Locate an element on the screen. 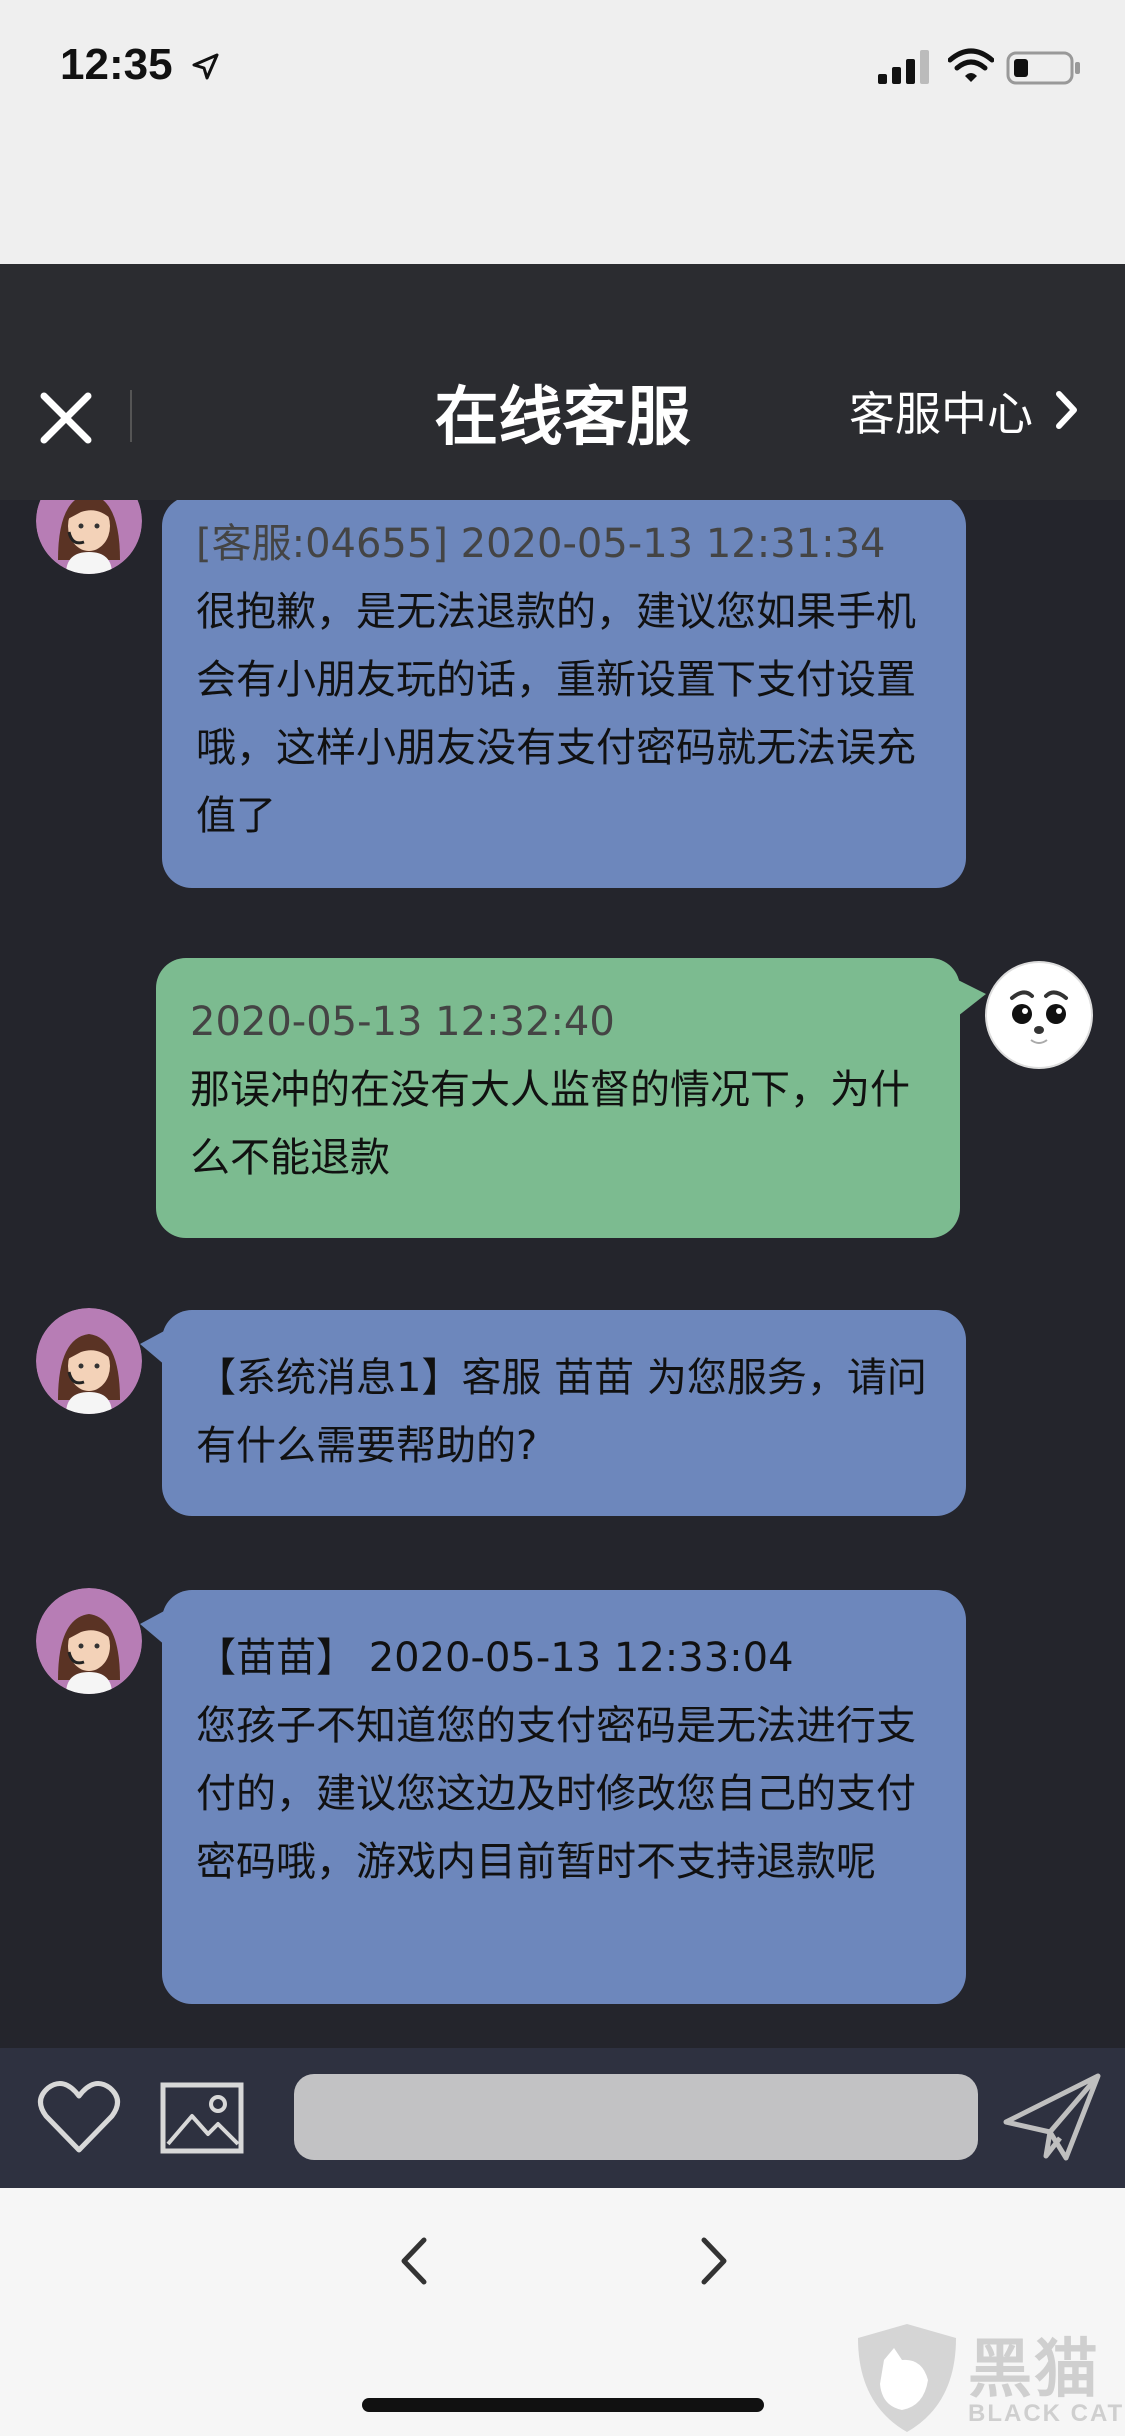 Image resolution: width=1125 pixels, height=2436 pixels. message-text: 【系统消息1】客服 苗苗 为您服务，请问有什么需要帮助的? is located at coordinates (561, 1412).